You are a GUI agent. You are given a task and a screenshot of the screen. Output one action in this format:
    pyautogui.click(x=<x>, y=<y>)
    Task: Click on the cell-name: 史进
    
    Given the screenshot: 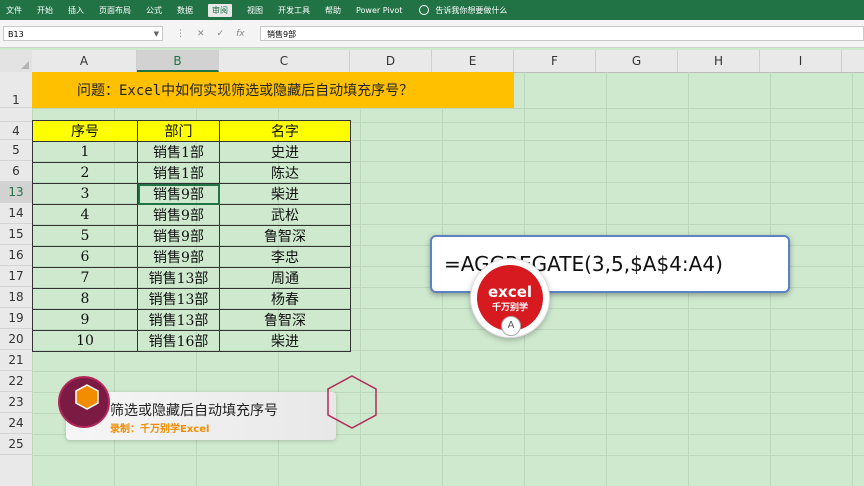 What is the action you would take?
    pyautogui.click(x=285, y=152)
    